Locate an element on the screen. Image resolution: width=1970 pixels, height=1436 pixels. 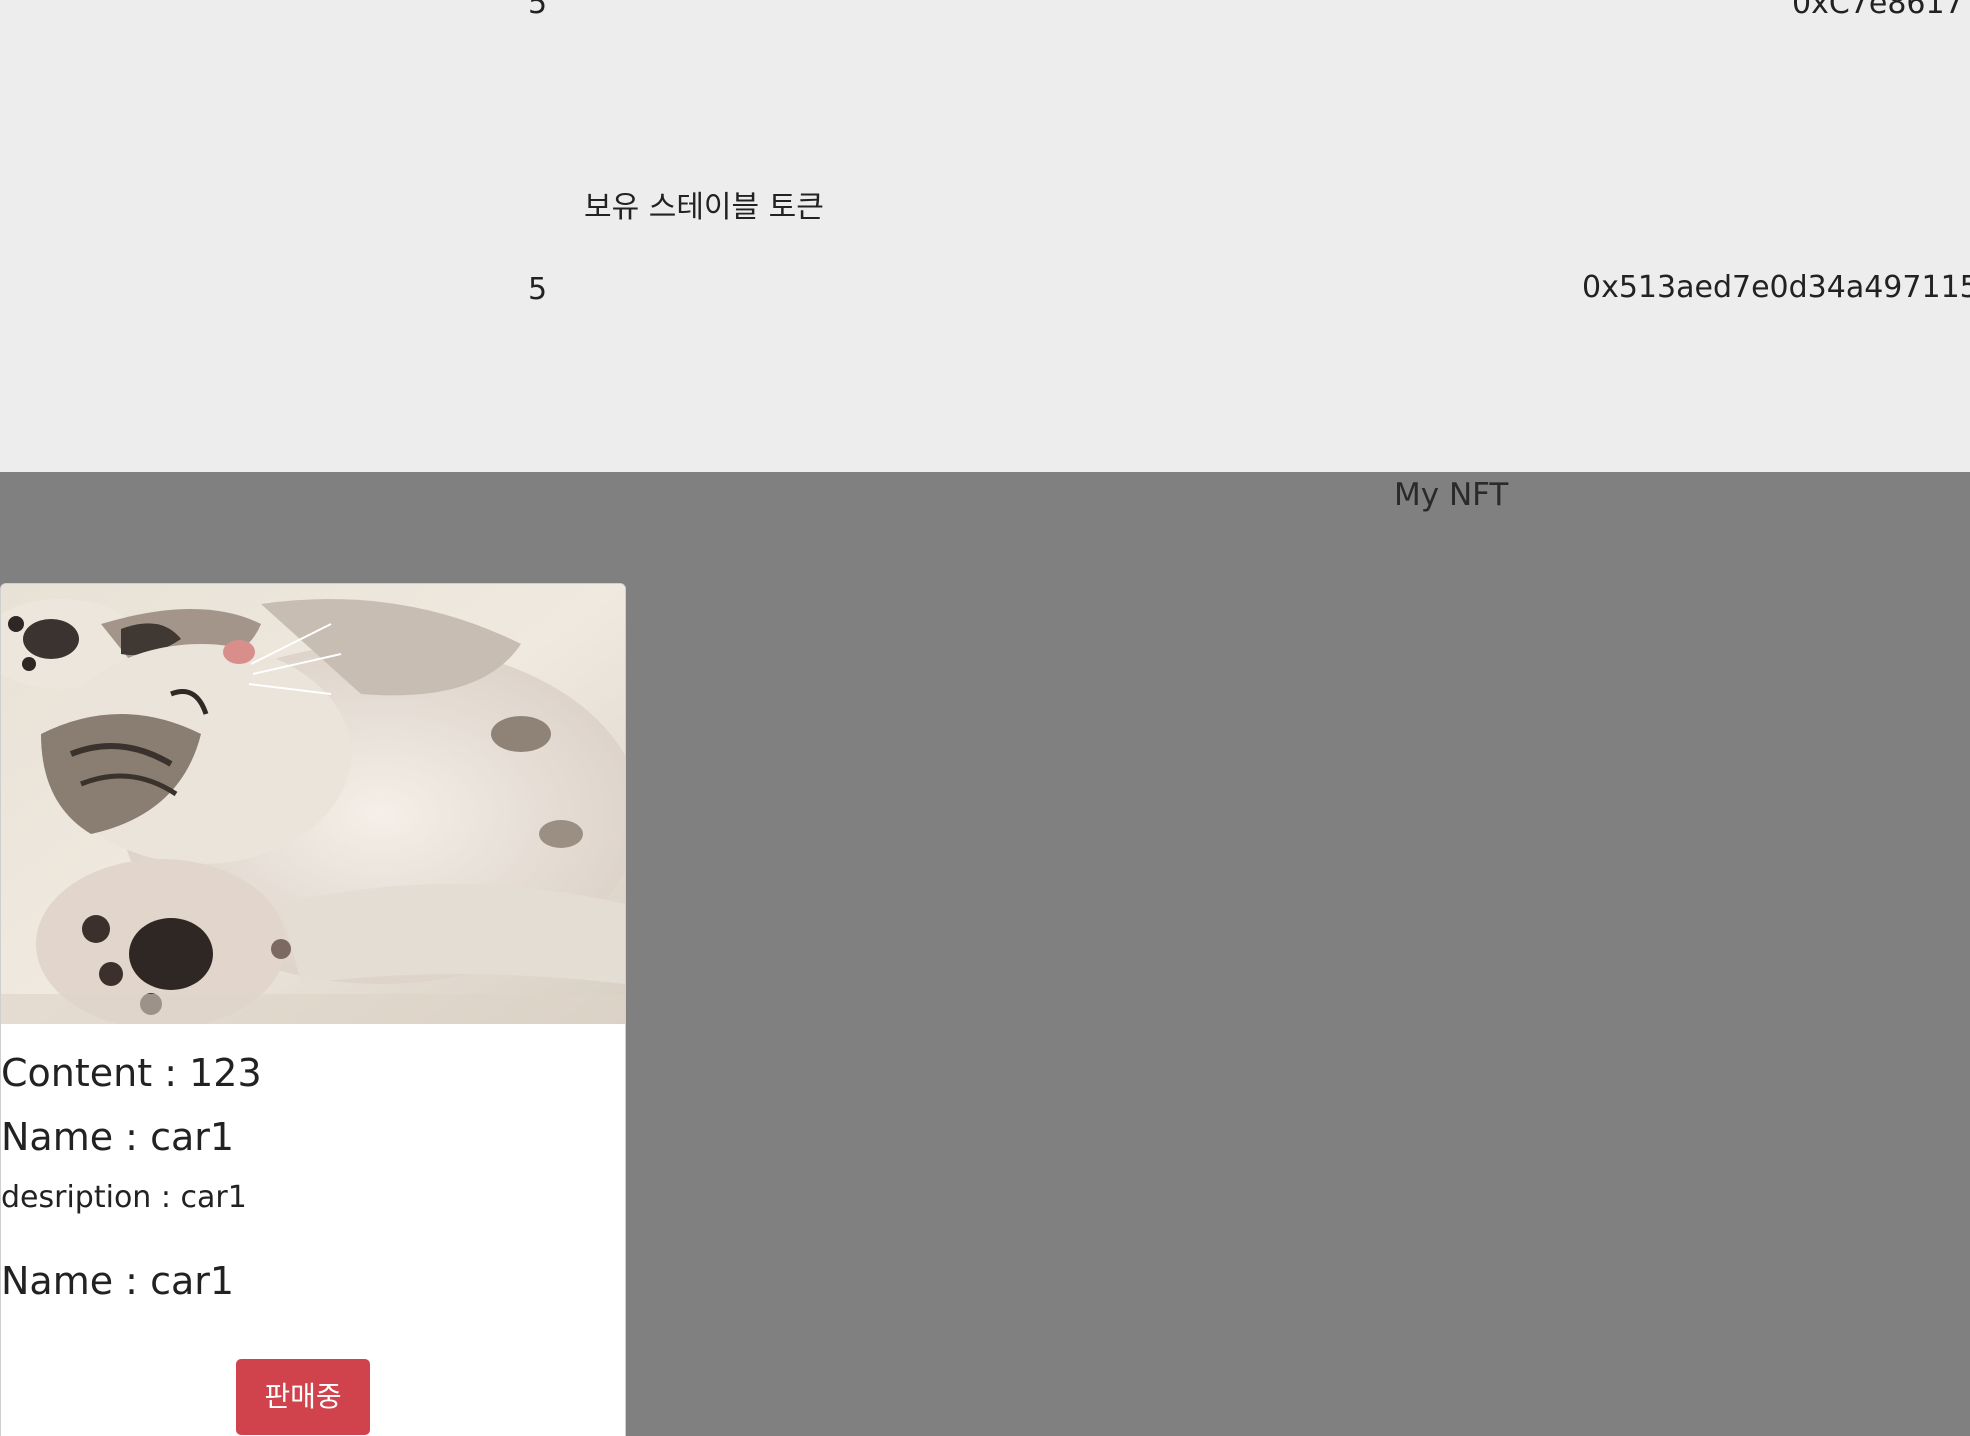
on-sale-button: 판매중 is located at coordinates (303, 1397).